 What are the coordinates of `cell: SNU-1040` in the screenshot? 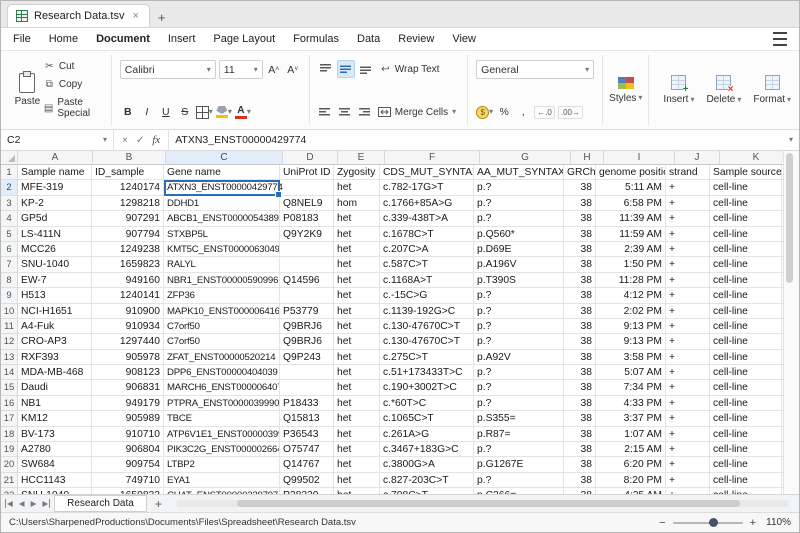 It's located at (55, 265).